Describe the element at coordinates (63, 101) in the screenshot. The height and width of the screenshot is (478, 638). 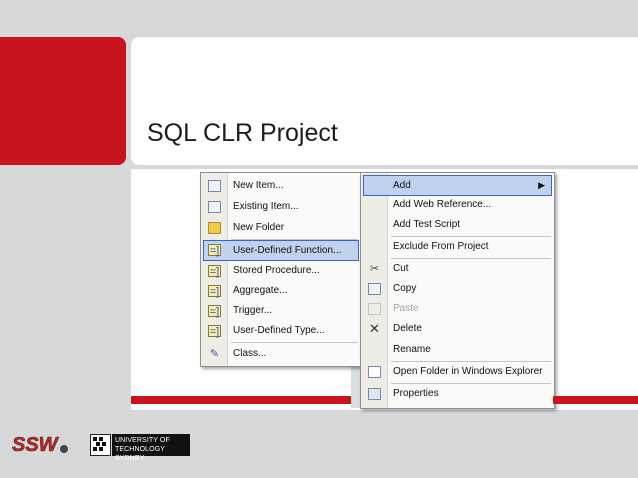
I see `red-accent-tab` at that location.